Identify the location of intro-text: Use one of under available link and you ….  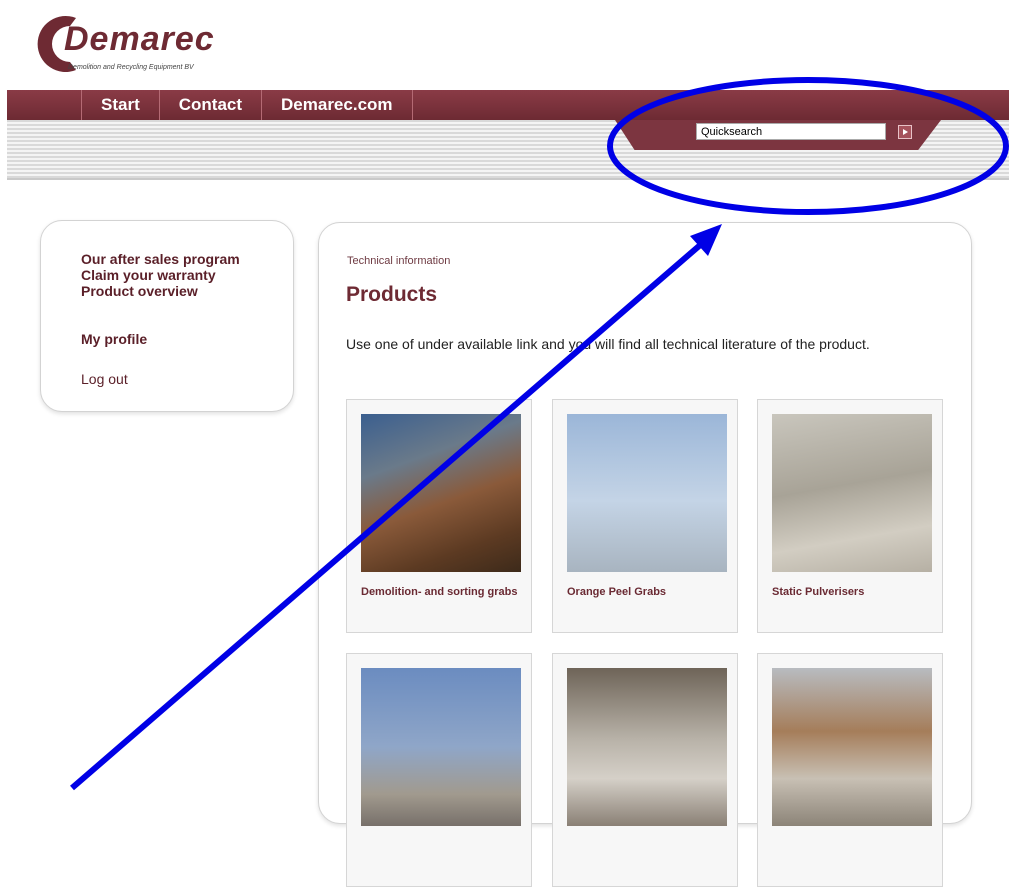
(608, 344).